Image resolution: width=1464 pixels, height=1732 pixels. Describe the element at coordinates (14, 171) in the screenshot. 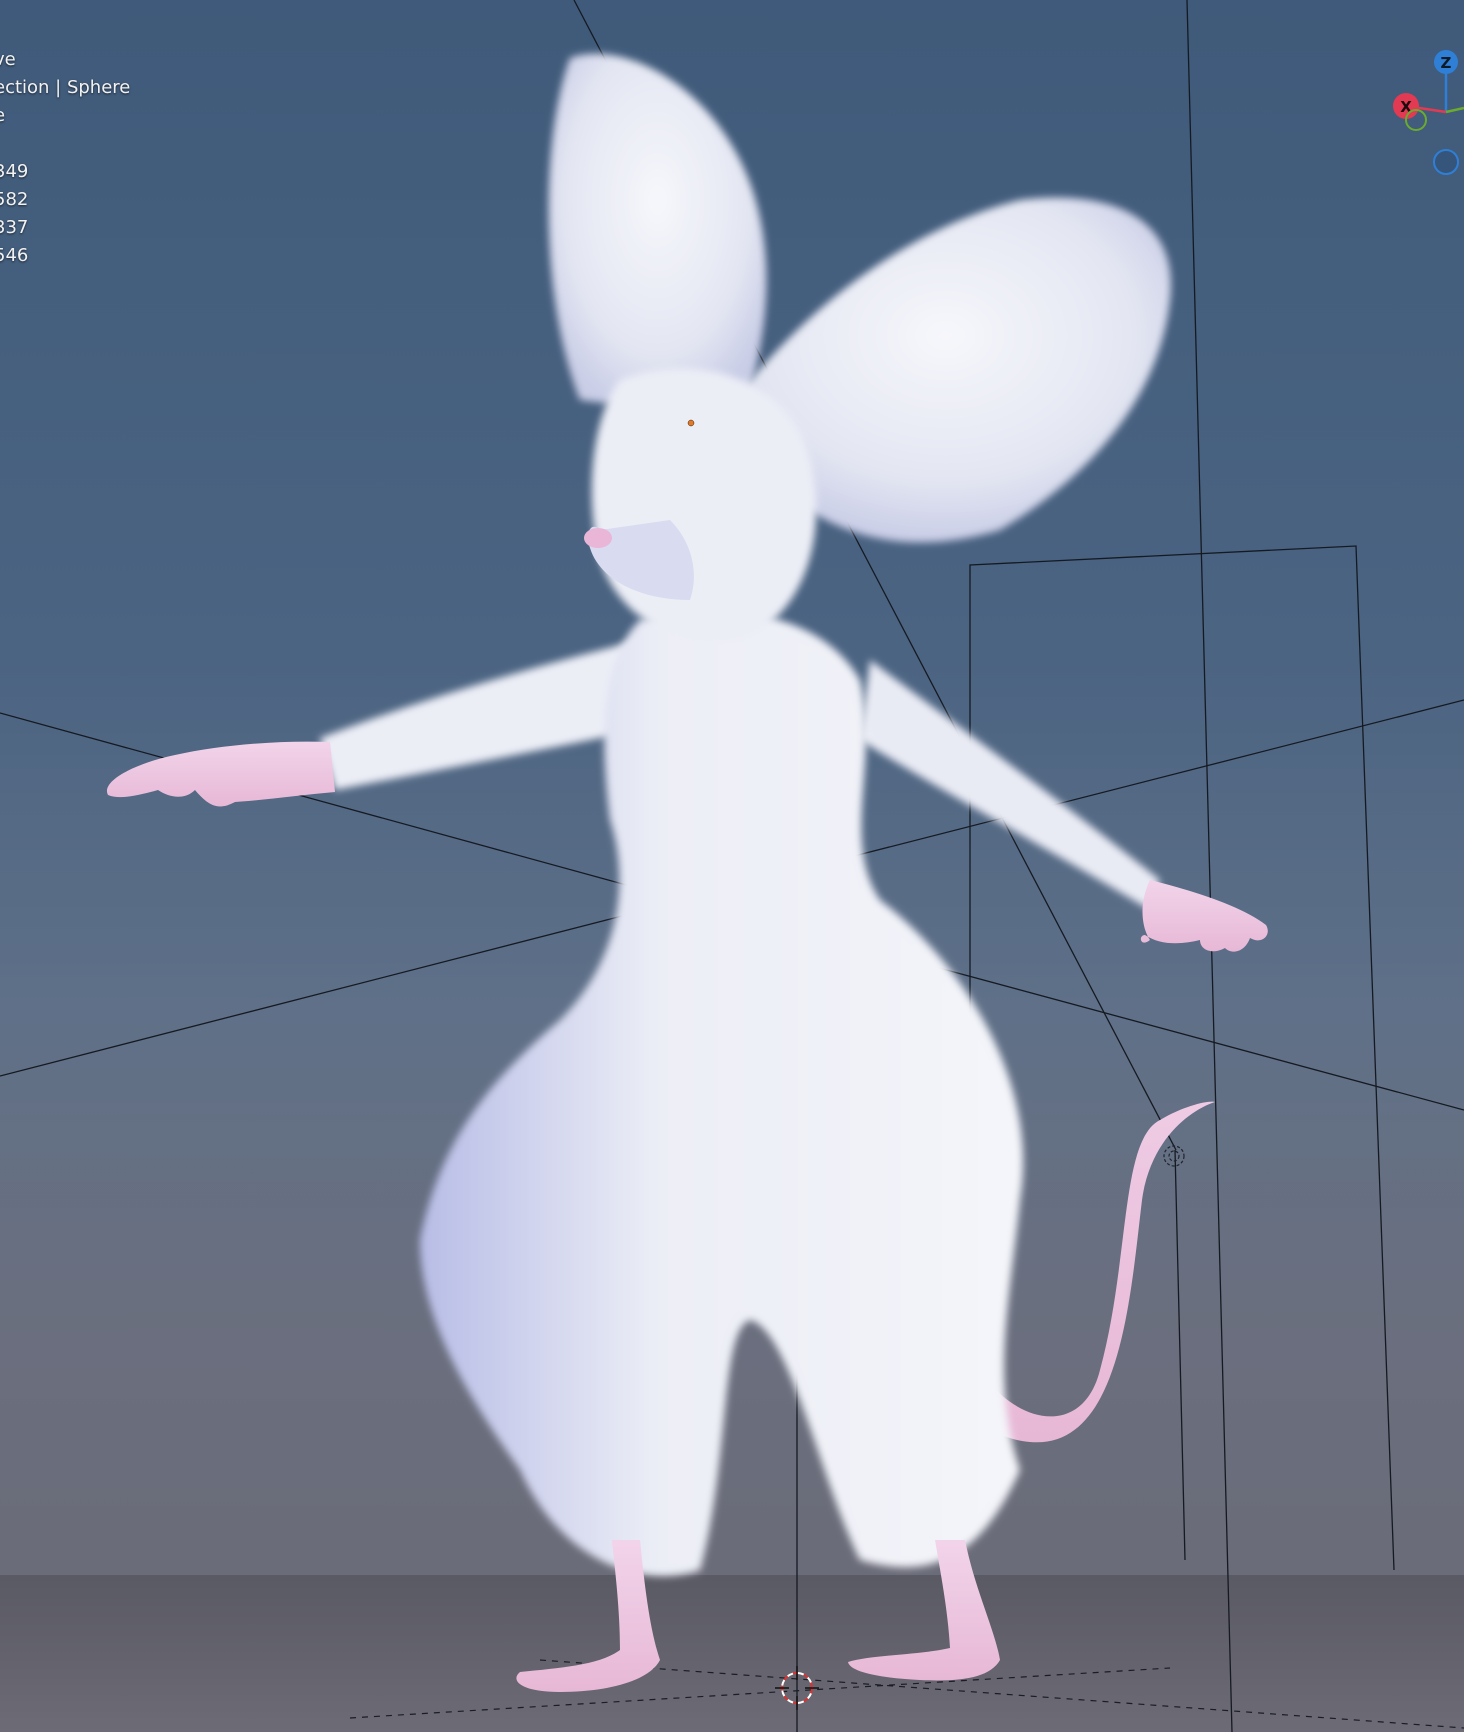

I see `stat-line-objects: 349` at that location.